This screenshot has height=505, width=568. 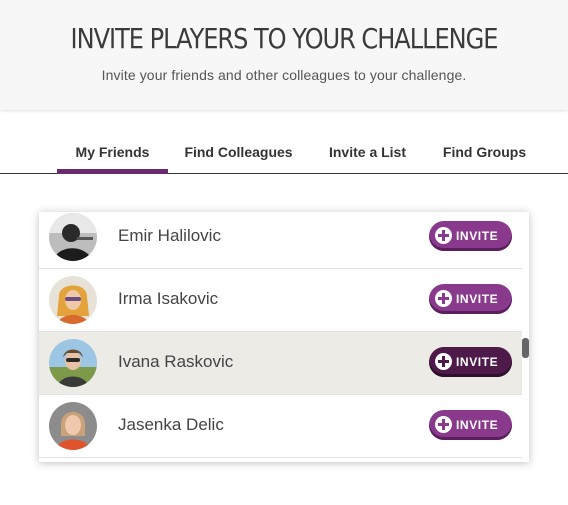 What do you see at coordinates (280, 240) in the screenshot?
I see `list-item: Emir Halilovic INVITE` at bounding box center [280, 240].